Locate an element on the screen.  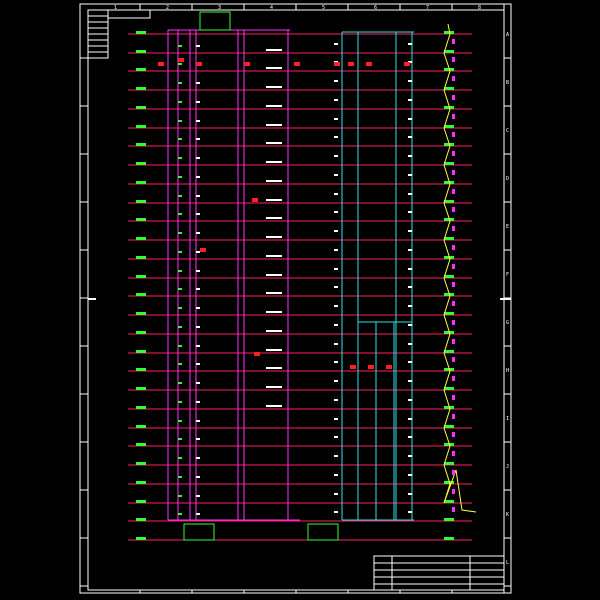
frame-label-top: 3 is located at coordinates (219, 8).